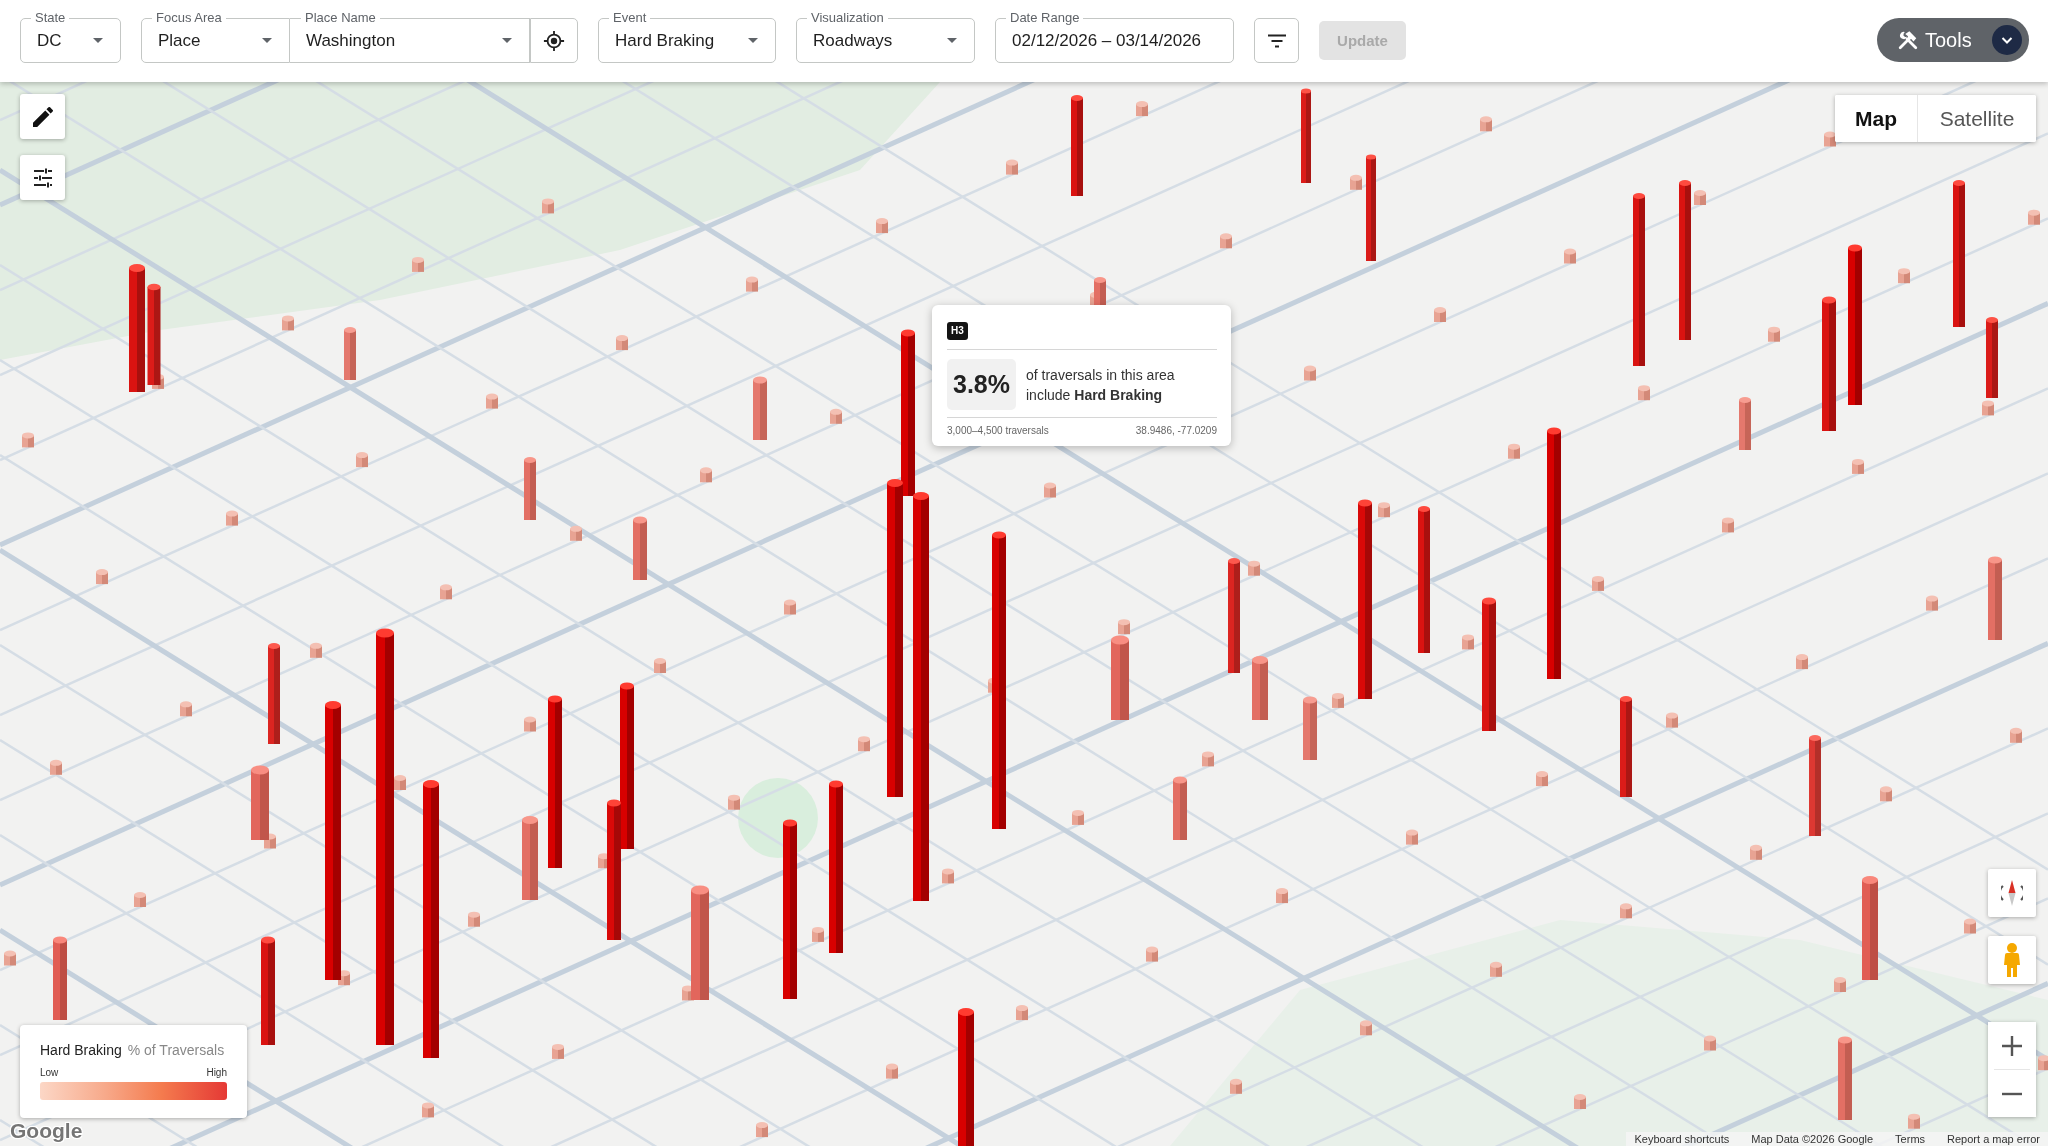 This screenshot has height=1146, width=2048. I want to click on layer-settings-button, so click(42, 177).